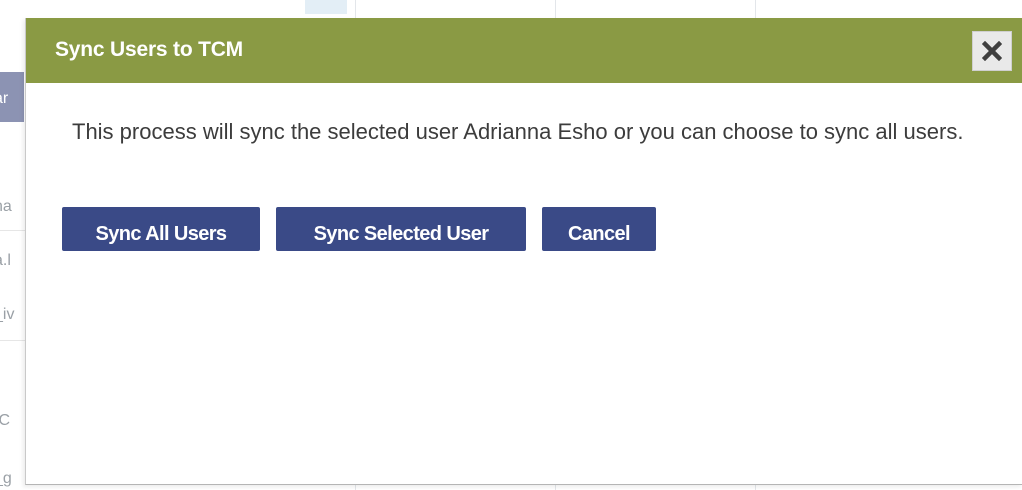 This screenshot has width=1022, height=490. I want to click on sync-selected-user-button: Sync Selected User, so click(401, 229).